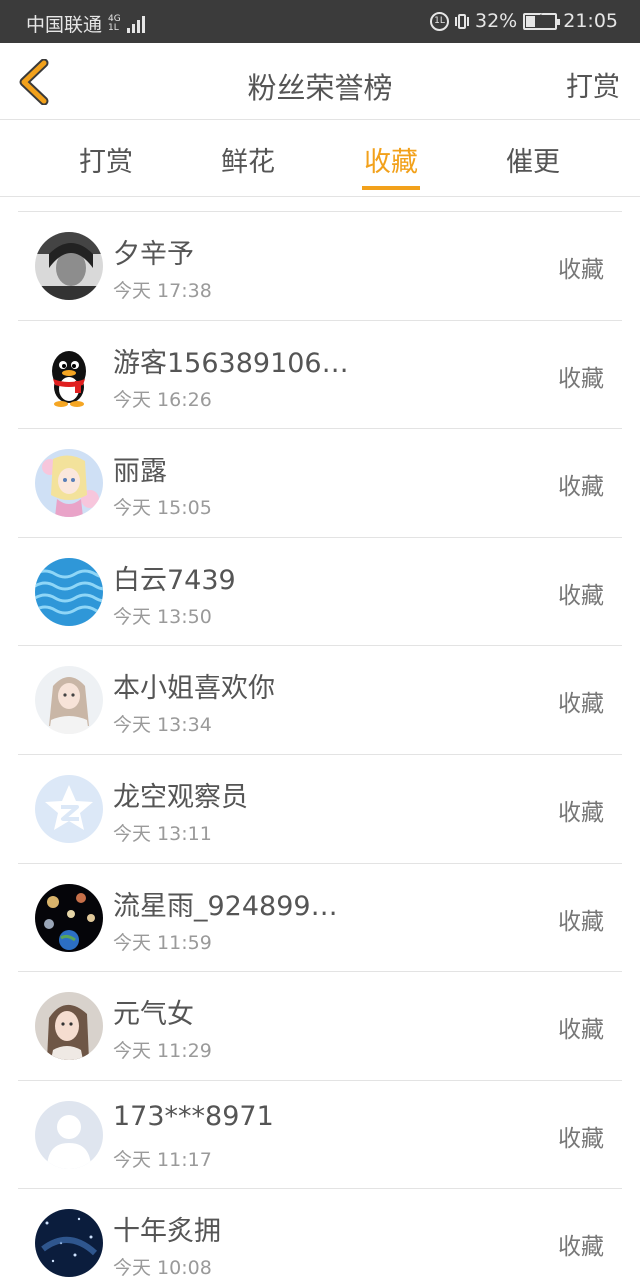  I want to click on hd-call-icon: 1L, so click(439, 21).